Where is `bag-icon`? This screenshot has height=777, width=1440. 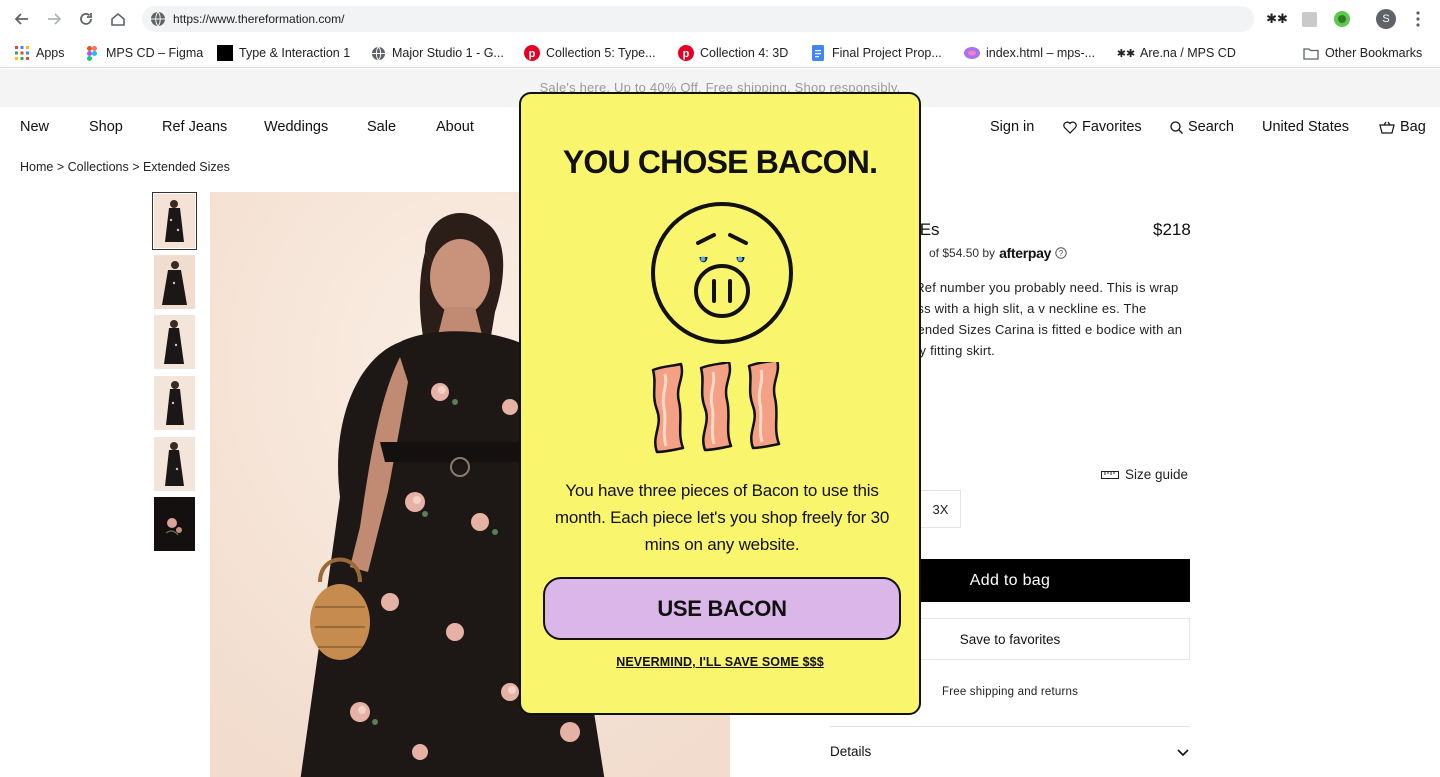 bag-icon is located at coordinates (1387, 127).